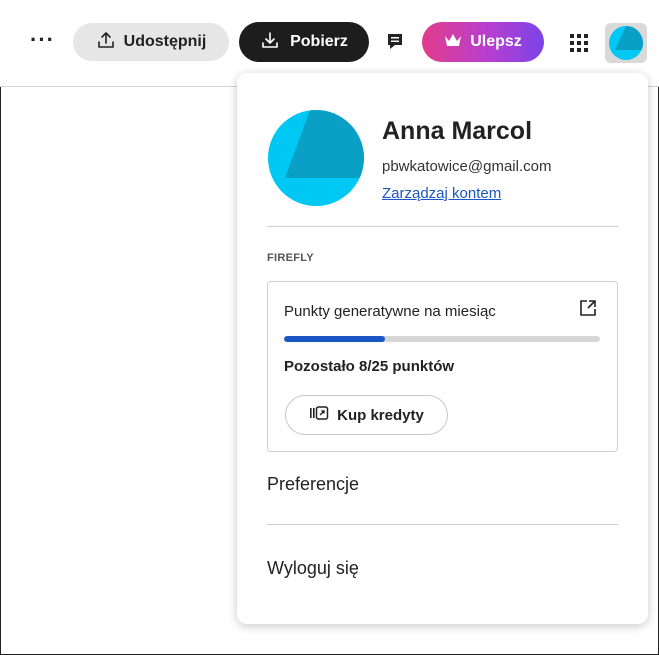  I want to click on firefly-section-label: FIREFLY, so click(290, 258).